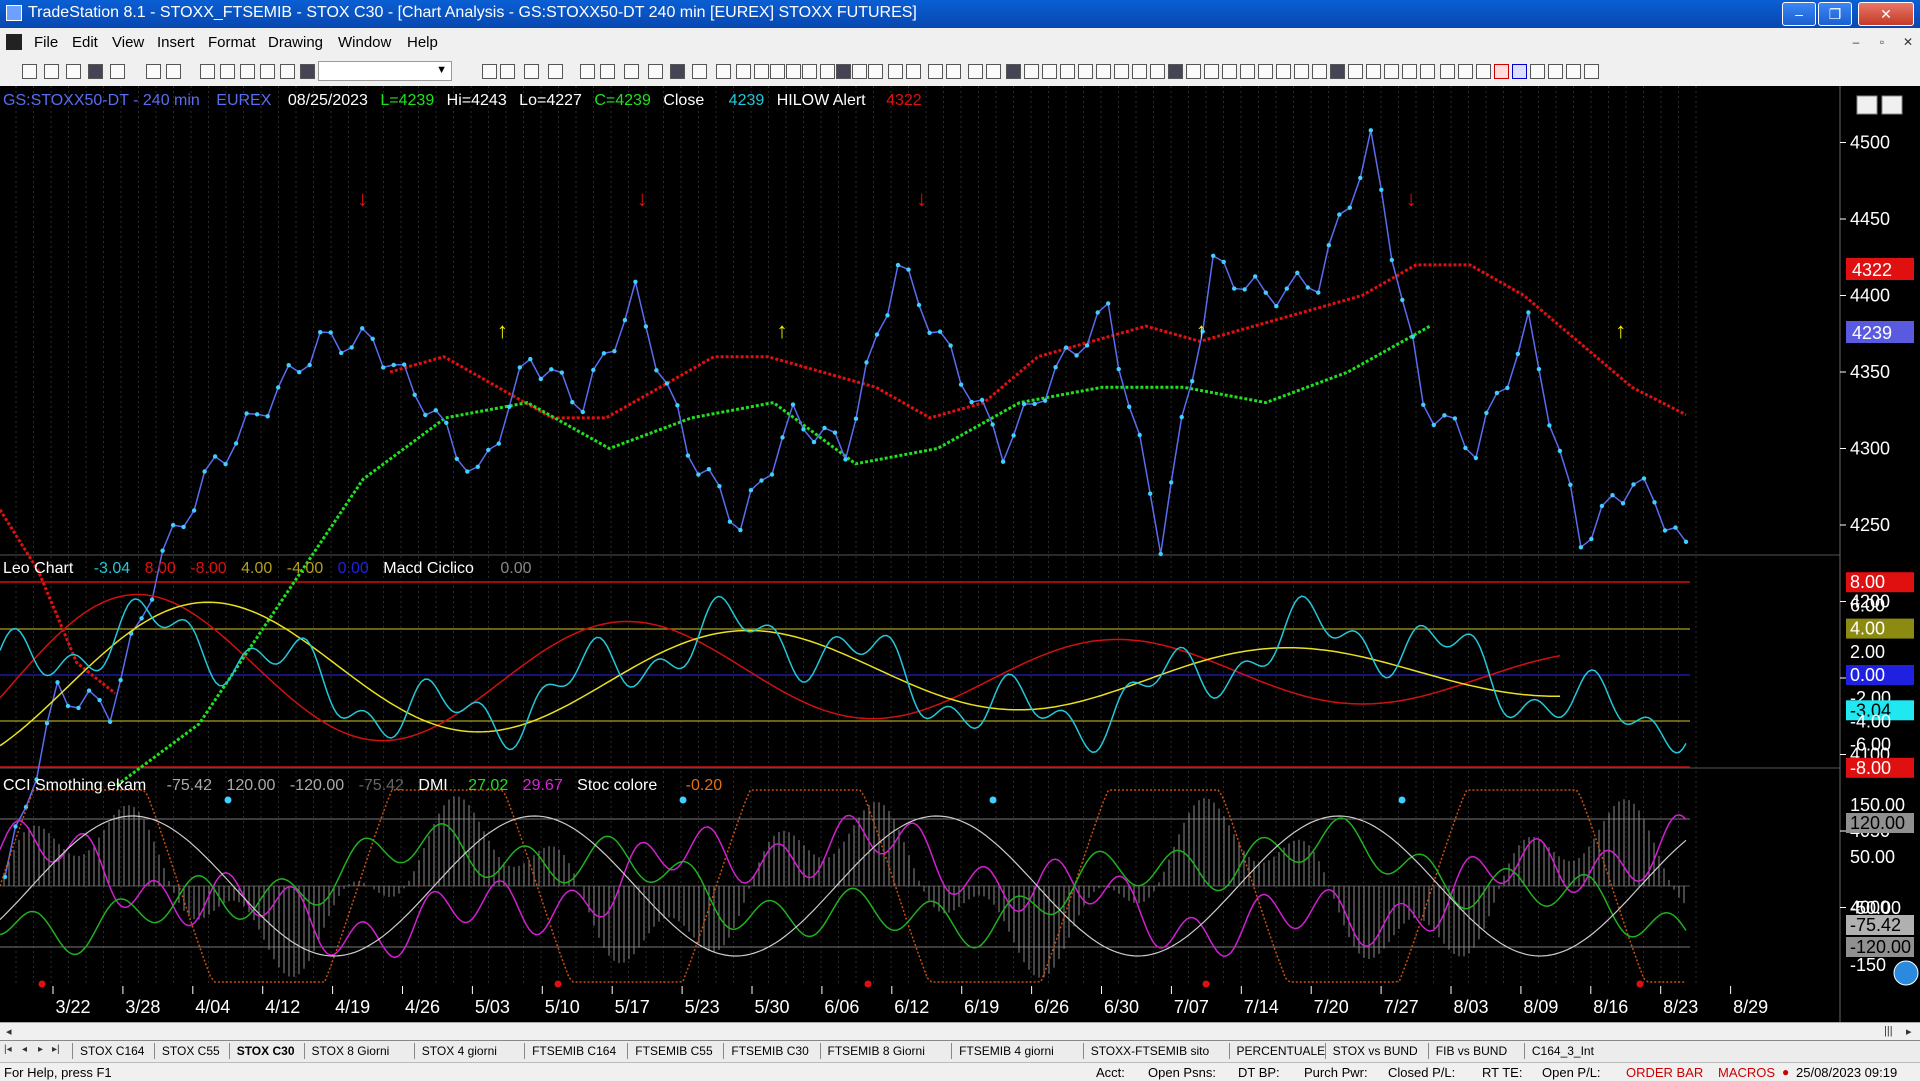 Image resolution: width=1920 pixels, height=1081 pixels. Describe the element at coordinates (266, 1051) in the screenshot. I see `workspace-tab: STOX C30` at that location.